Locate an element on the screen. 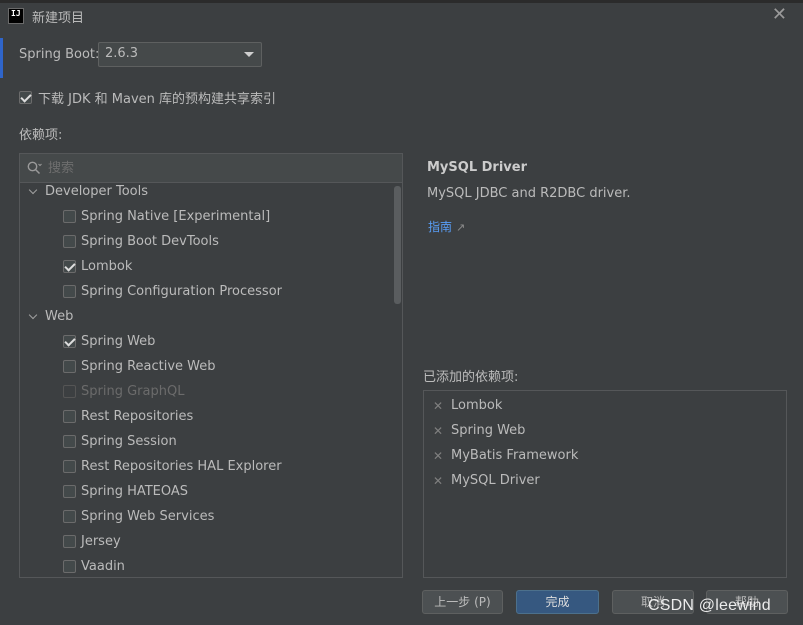 The width and height of the screenshot is (803, 625). added-dependency-item: ✕ MyBatis Framework is located at coordinates (605, 455).